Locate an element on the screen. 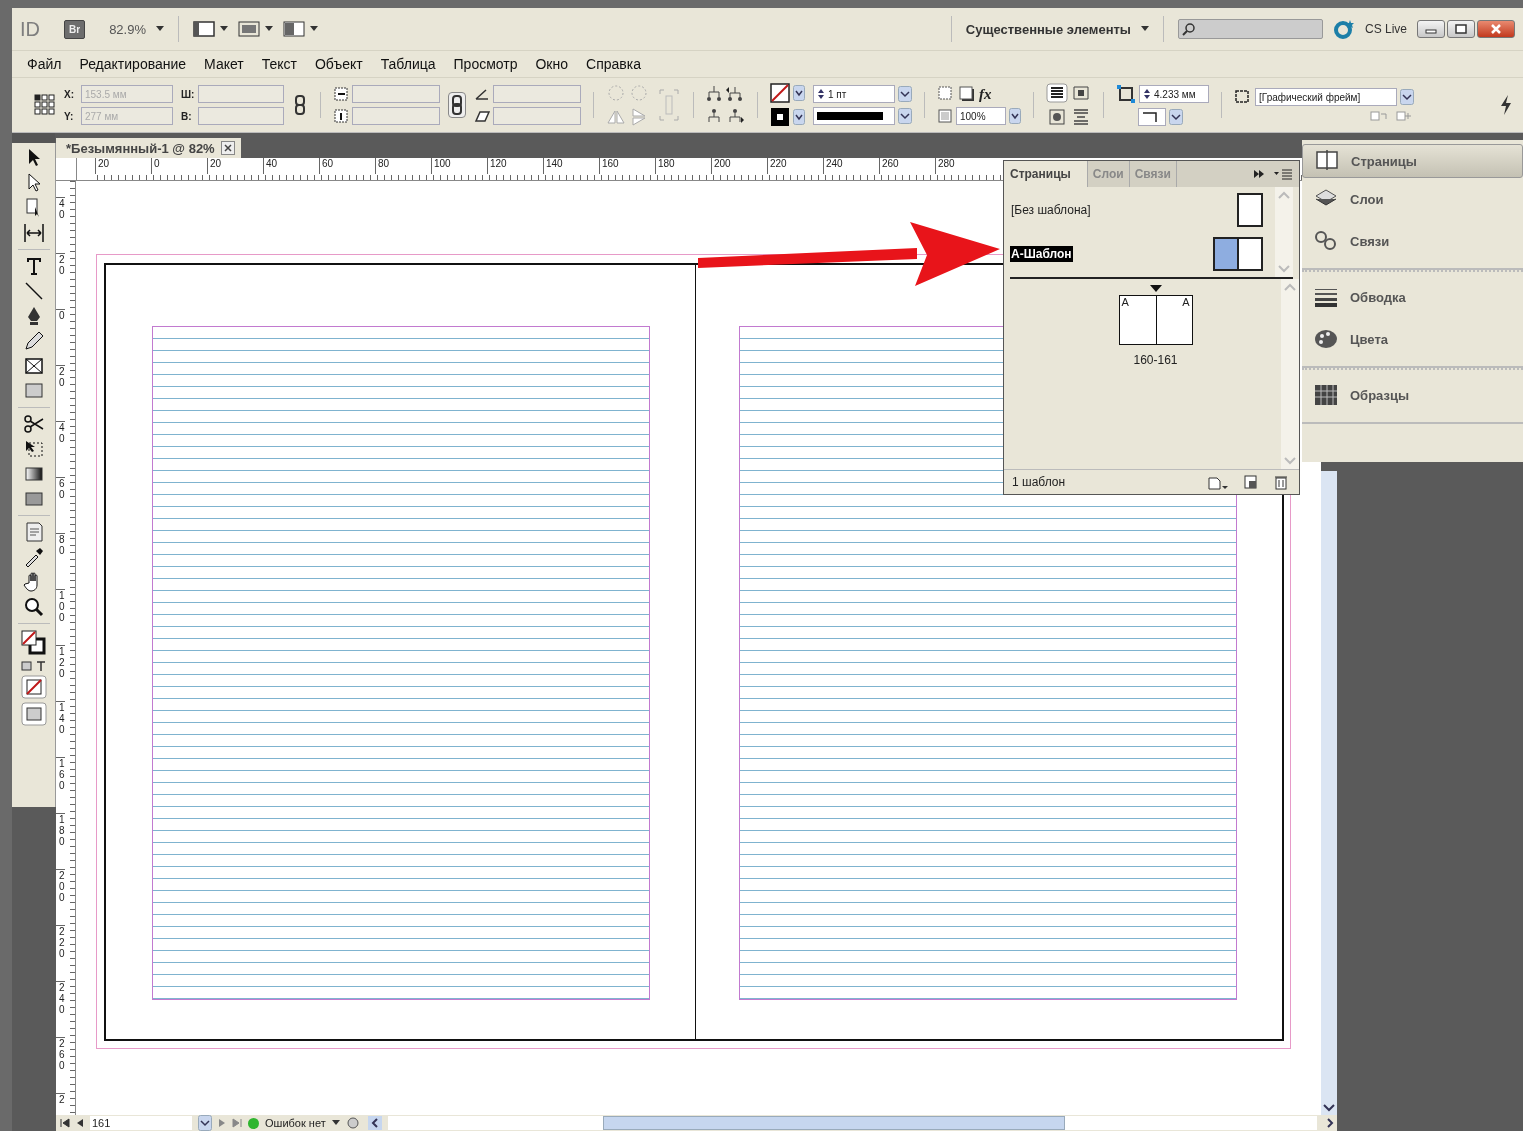  opacity-icon is located at coordinates (945, 116).